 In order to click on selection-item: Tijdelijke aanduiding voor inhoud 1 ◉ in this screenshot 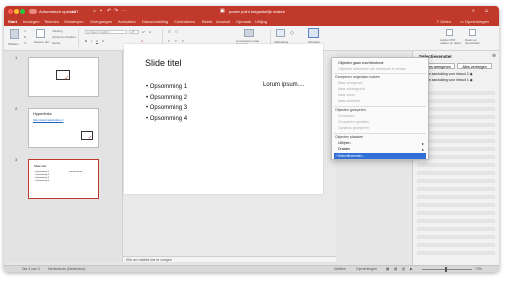, I will do `click(457, 80)`.